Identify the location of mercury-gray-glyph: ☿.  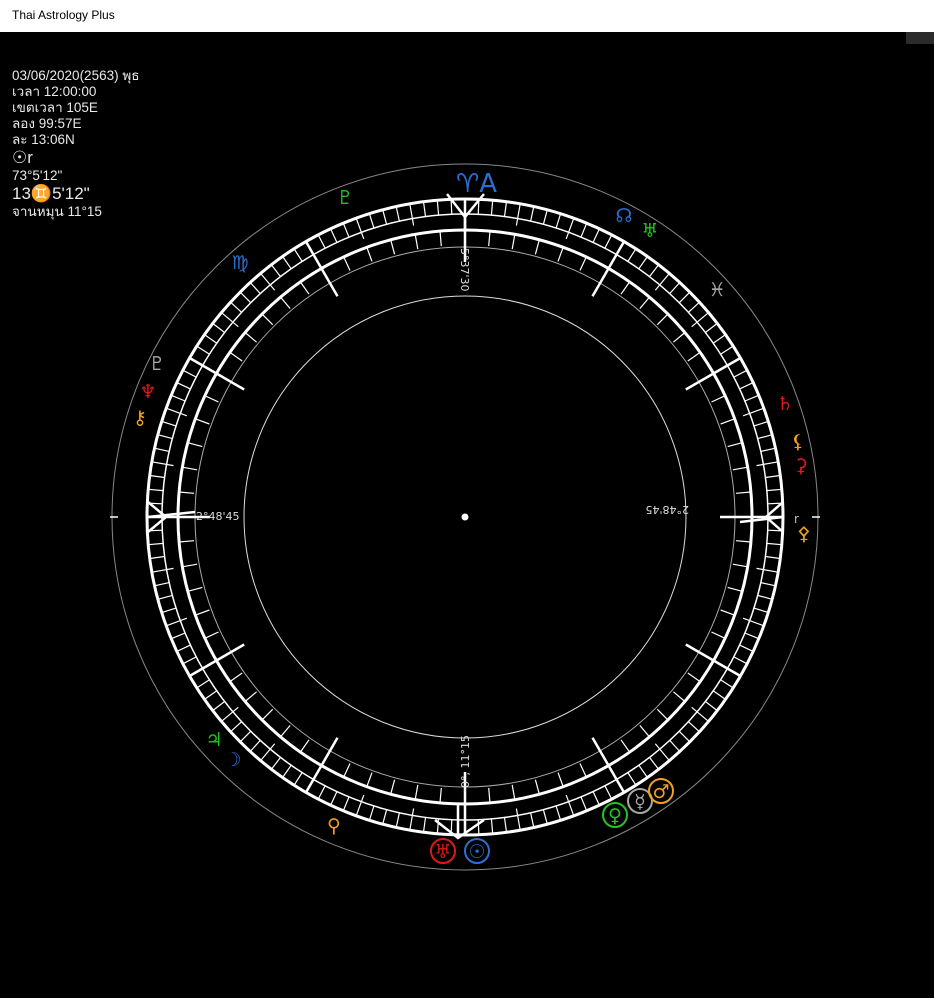
(640, 802).